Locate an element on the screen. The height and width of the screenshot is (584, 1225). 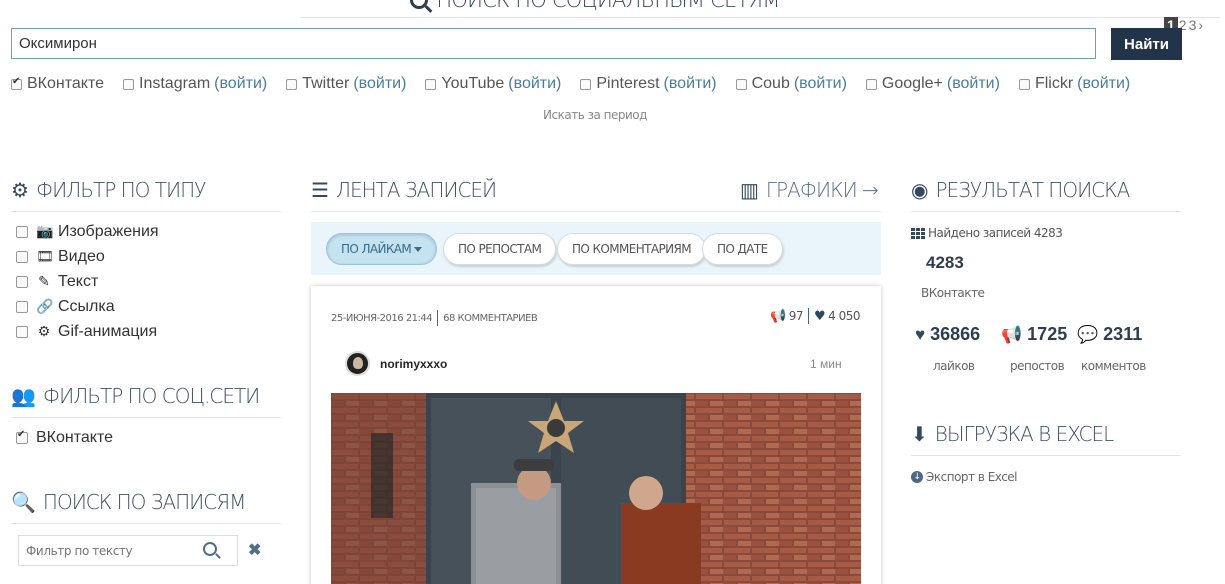
results-count: 4283 is located at coordinates (945, 262).